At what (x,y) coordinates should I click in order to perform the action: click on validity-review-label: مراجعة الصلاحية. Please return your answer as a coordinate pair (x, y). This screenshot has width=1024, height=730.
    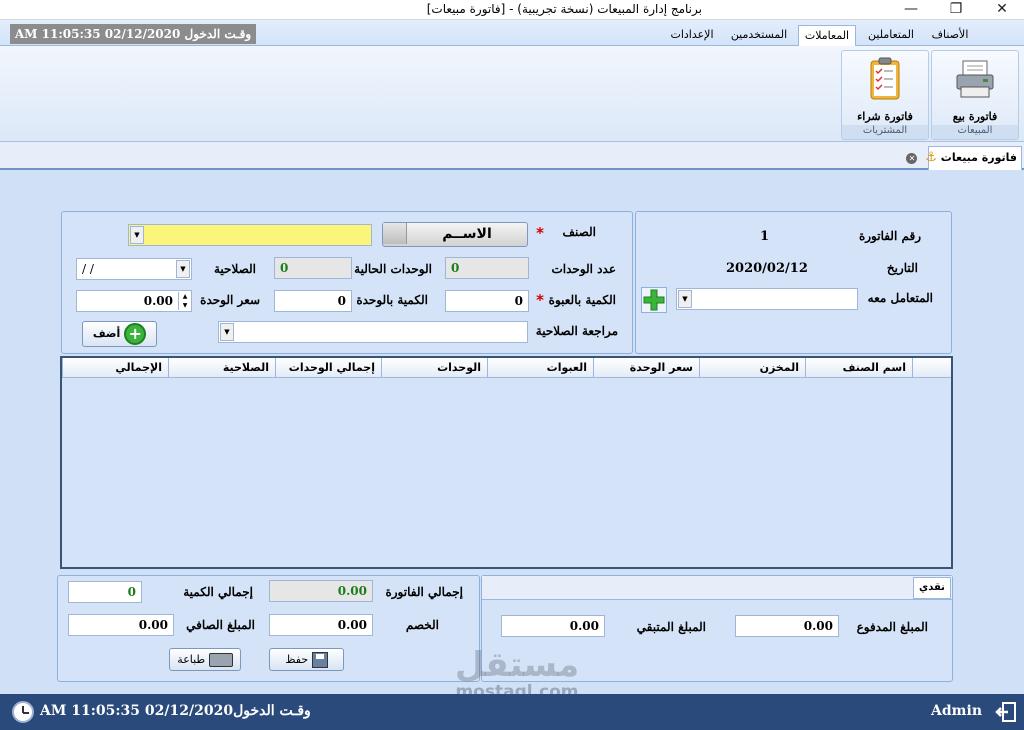
    Looking at the image, I should click on (576, 331).